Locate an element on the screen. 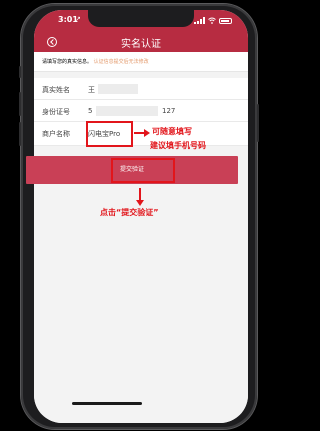 The image size is (320, 431). notice-text: 请填写您的真实信息。 is located at coordinates (67, 62).